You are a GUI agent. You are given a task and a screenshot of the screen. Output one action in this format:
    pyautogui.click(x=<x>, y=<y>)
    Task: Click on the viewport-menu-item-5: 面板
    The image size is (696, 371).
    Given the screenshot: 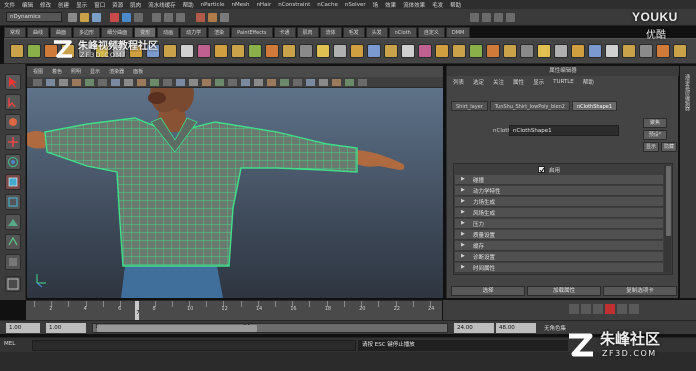 What is the action you would take?
    pyautogui.click(x=138, y=71)
    